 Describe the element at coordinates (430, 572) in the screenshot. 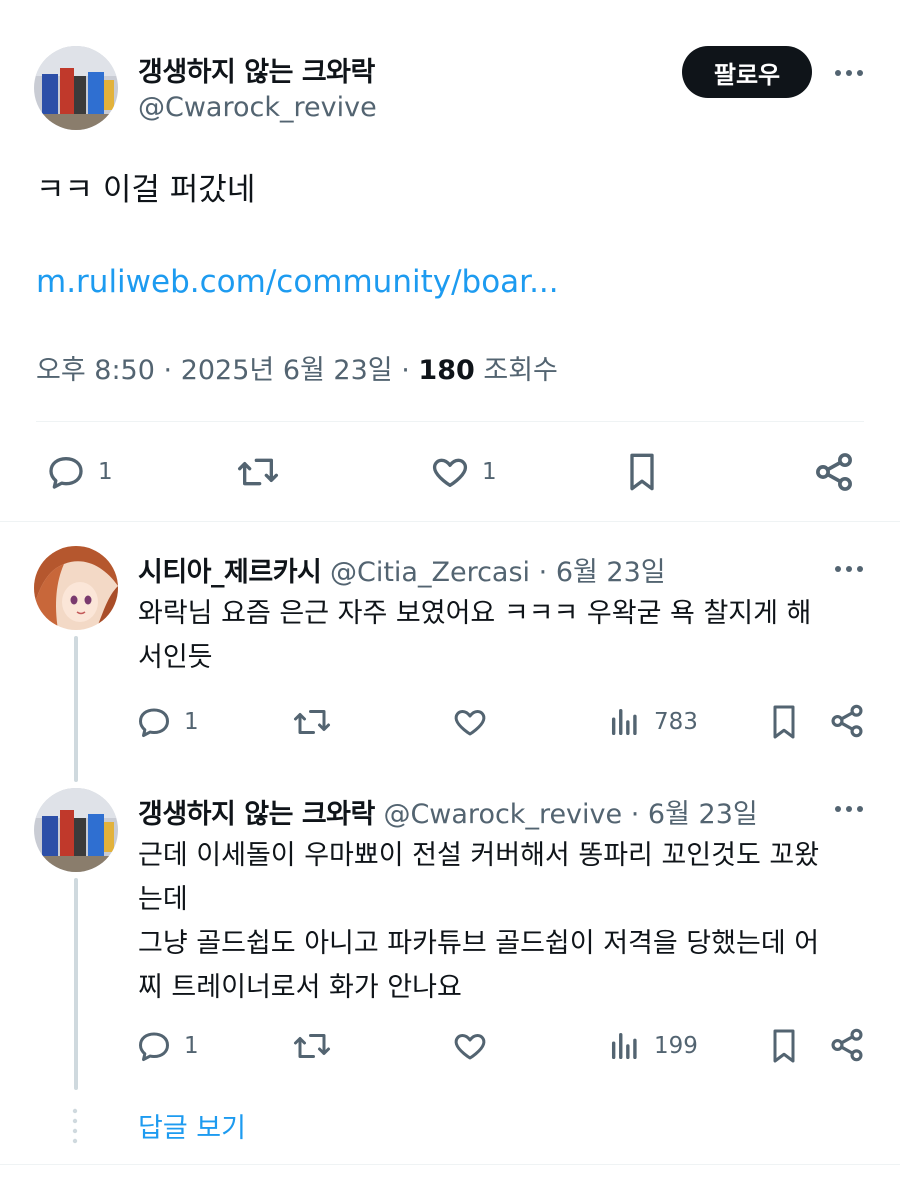

I see `reply-author-handle: @Citia_Zercasi` at that location.